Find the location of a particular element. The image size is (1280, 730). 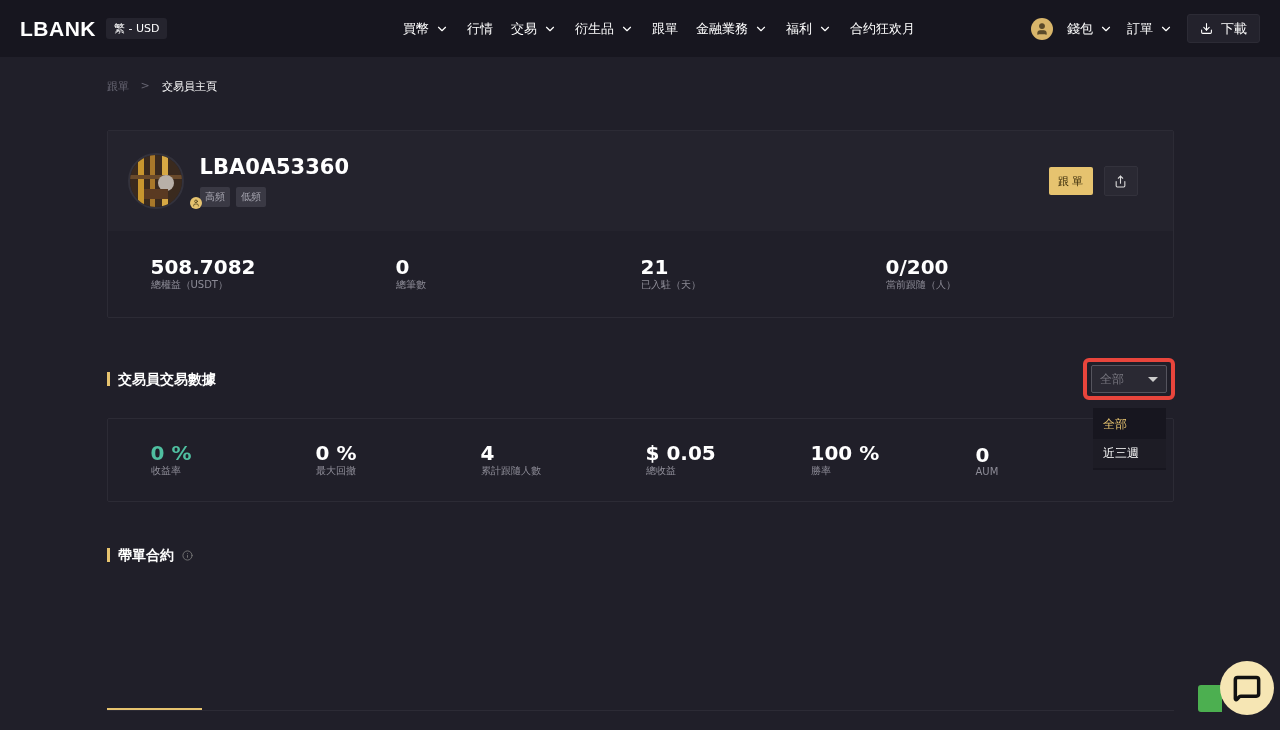

dropdown-option: 近三週 is located at coordinates (1129, 453).